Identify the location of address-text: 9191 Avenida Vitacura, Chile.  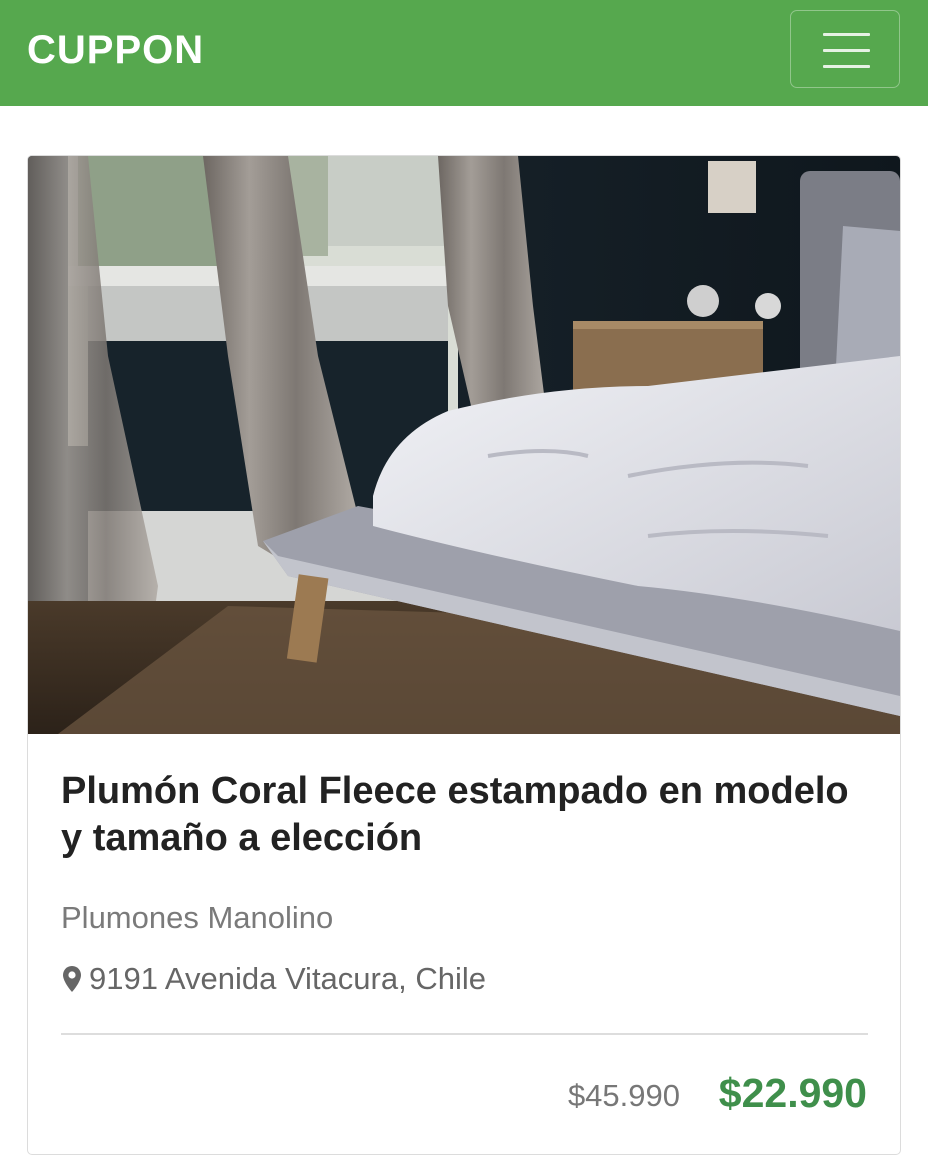
(287, 978).